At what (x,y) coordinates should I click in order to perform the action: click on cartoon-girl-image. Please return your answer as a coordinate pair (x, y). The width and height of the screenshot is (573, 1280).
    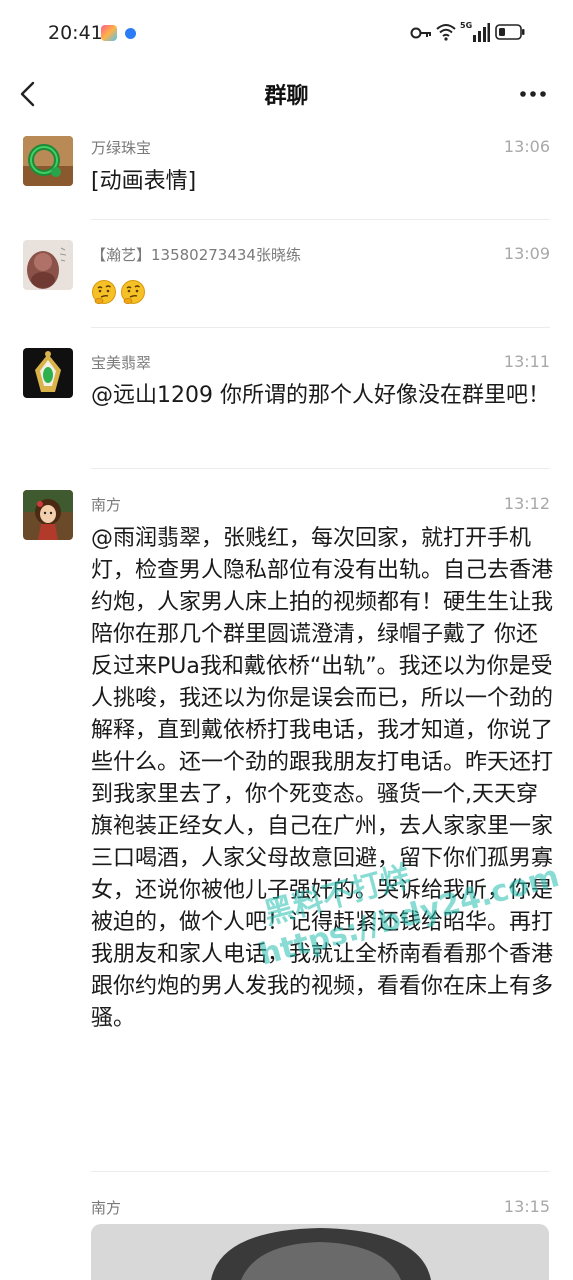
    Looking at the image, I should click on (48, 515).